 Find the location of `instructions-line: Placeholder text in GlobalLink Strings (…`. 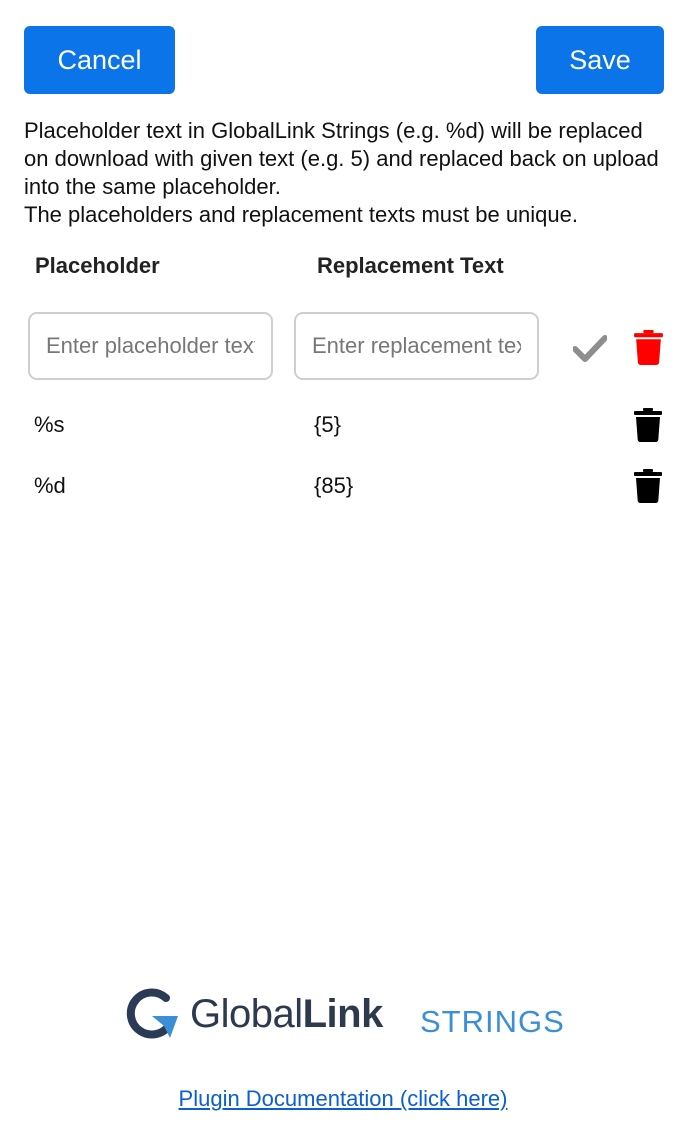

instructions-line: Placeholder text in GlobalLink Strings (… is located at coordinates (341, 158).